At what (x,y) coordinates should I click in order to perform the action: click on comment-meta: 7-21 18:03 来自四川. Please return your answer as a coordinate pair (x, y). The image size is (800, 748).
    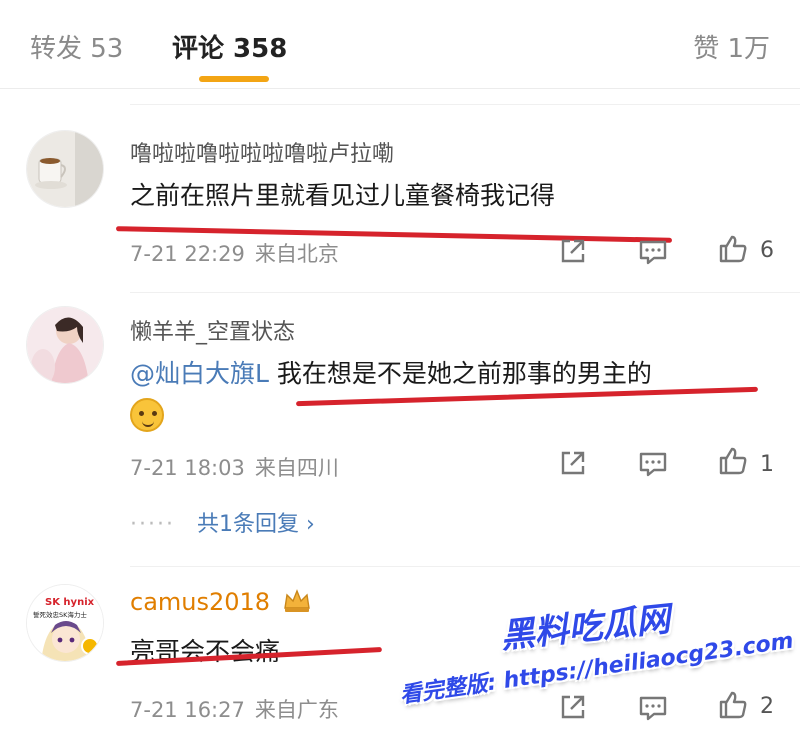
    Looking at the image, I should click on (234, 467).